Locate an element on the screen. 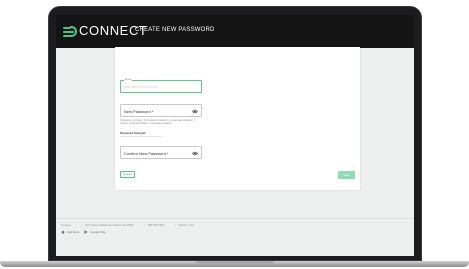 Image resolution: width=469 pixels, height=269 pixels. app-header: CONNECT CREATE NEW PASSWORD is located at coordinates (235, 31).